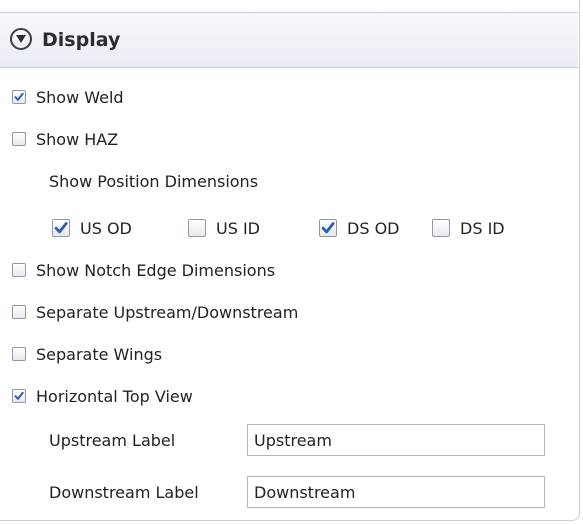 Image resolution: width=583 pixels, height=524 pixels. Describe the element at coordinates (77, 139) in the screenshot. I see `show-haz-label: Show HAZ` at that location.